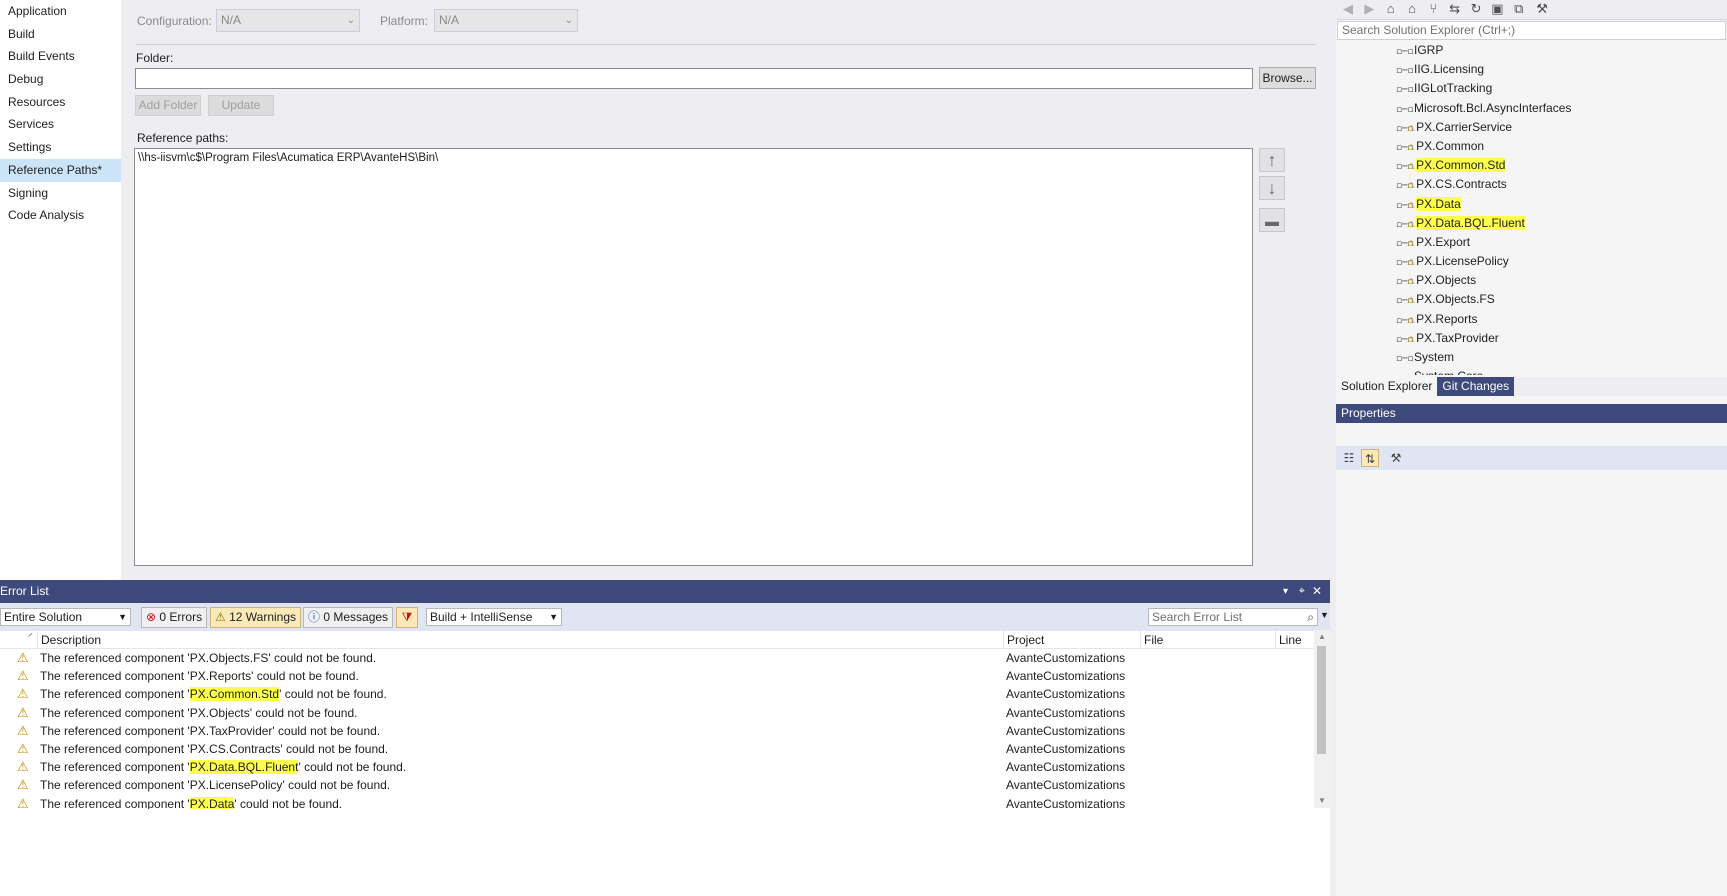 The image size is (1727, 896). I want to click on categorized-icon: ☷, so click(1349, 458).